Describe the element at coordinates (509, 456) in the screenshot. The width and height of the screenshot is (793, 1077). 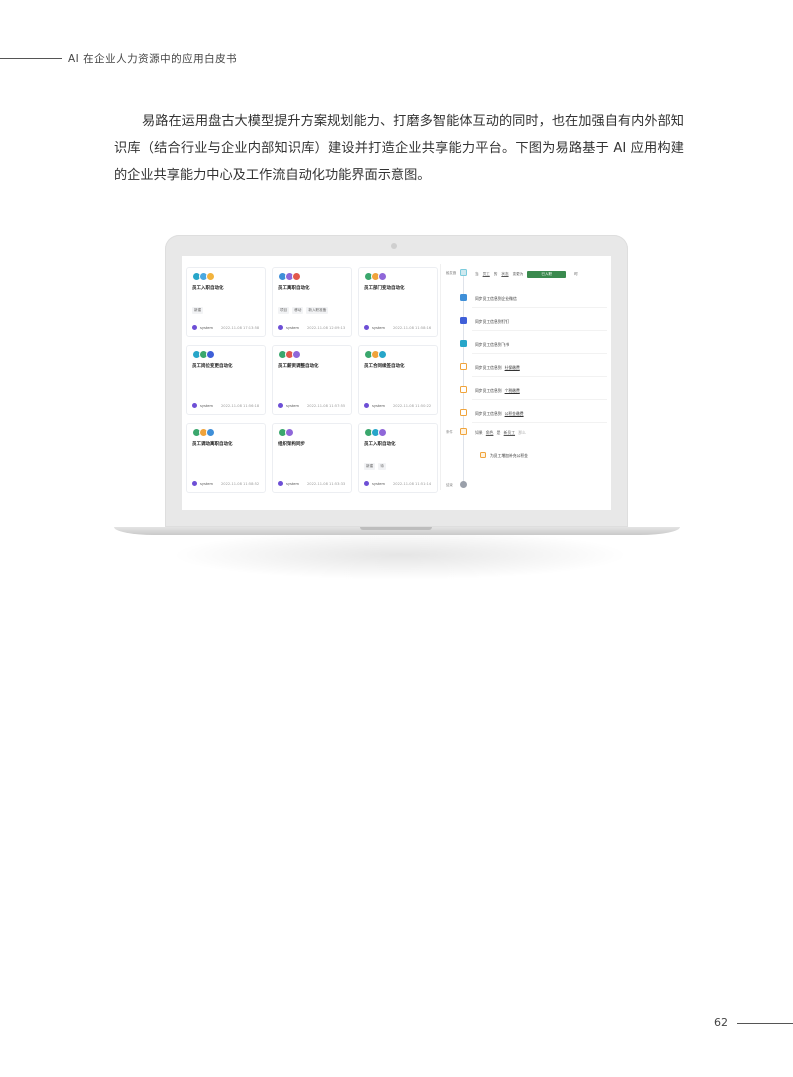
I see `branch-action: 为员工增加补充公积金` at that location.